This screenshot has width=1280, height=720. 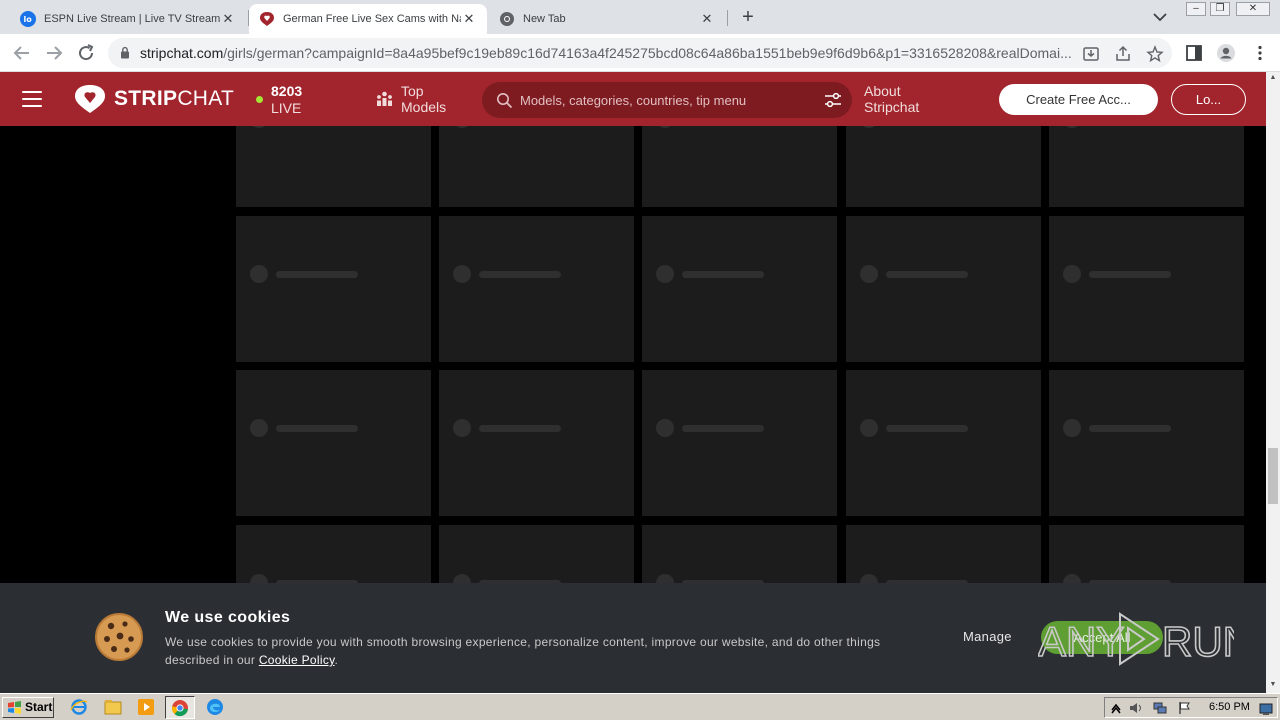 What do you see at coordinates (14, 707) in the screenshot?
I see `windows-logo-icon` at bounding box center [14, 707].